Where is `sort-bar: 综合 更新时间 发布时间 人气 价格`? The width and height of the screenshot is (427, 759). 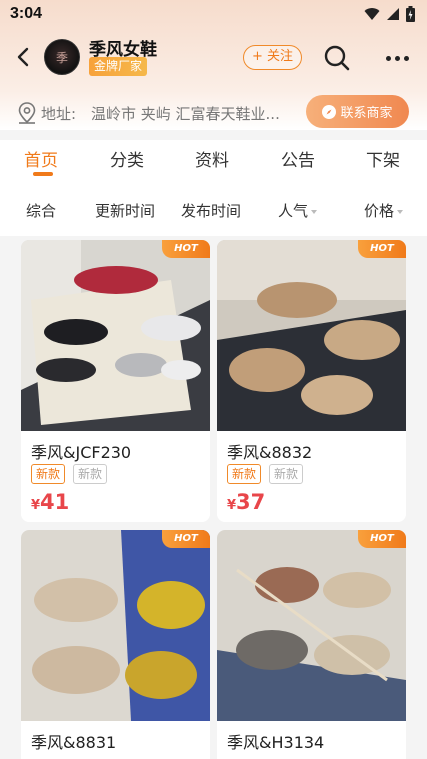 sort-bar: 综合 更新时间 发布时间 人气 价格 is located at coordinates (213, 208).